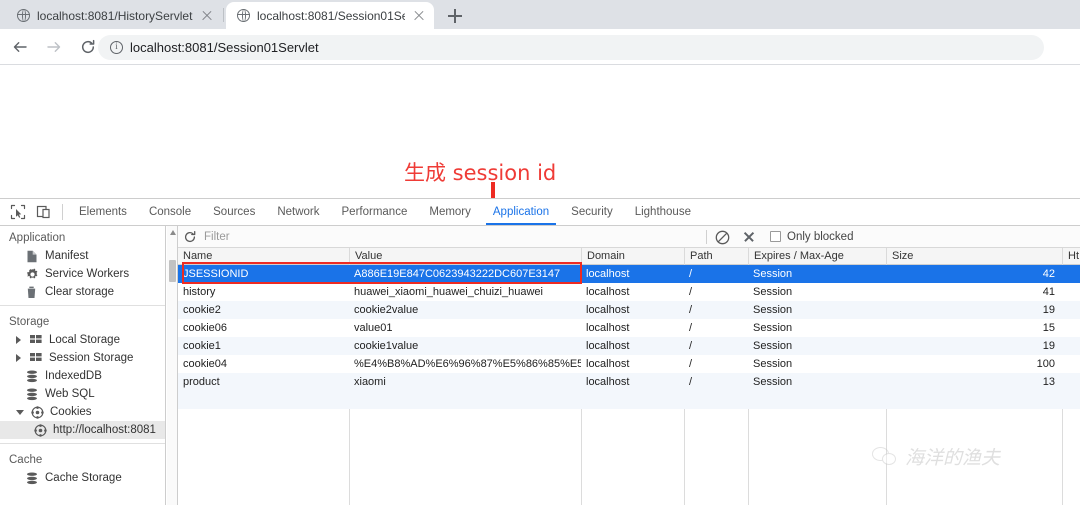 Image resolution: width=1080 pixels, height=505 pixels. What do you see at coordinates (298, 212) in the screenshot?
I see `devtools-tab-network: Network` at bounding box center [298, 212].